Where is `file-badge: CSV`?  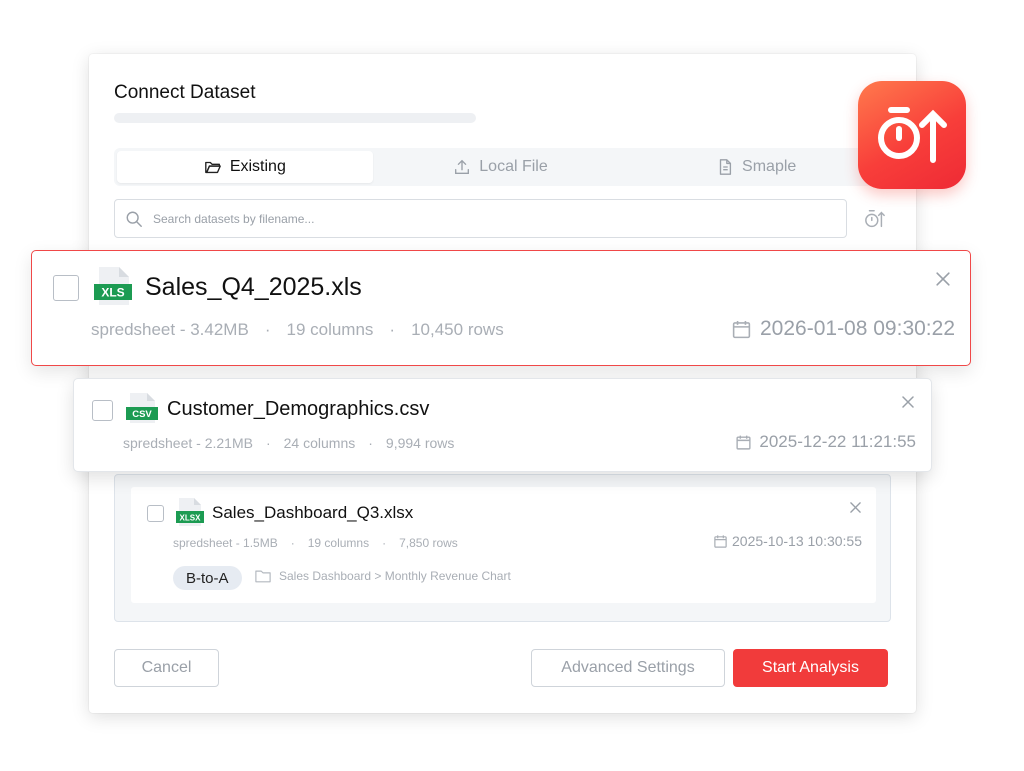 file-badge: CSV is located at coordinates (142, 414).